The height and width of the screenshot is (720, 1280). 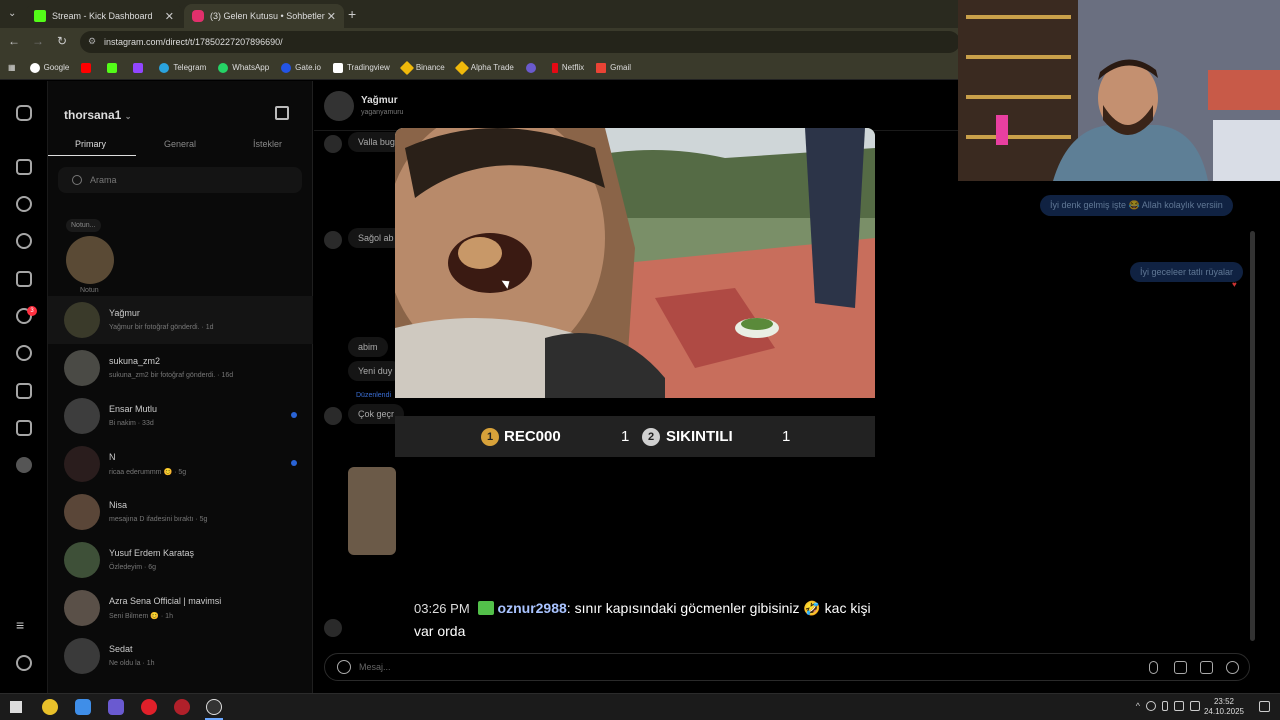 I want to click on recording-app-icon, so click(x=182, y=707).